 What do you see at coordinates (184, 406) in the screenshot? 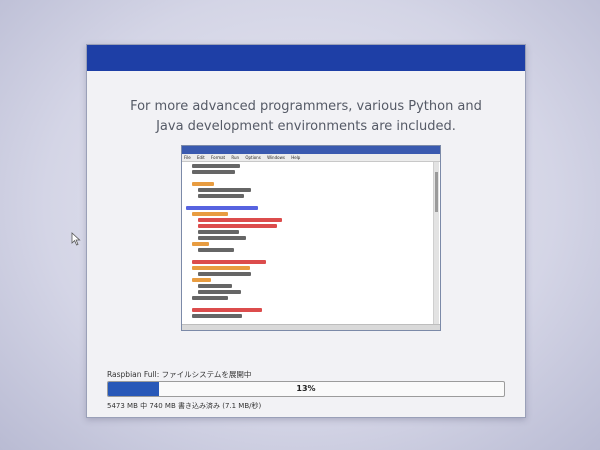
I see `write-stats-text: 5473 MB 中 740 MB 書き込み済み (7.1 MB/秒)` at bounding box center [184, 406].